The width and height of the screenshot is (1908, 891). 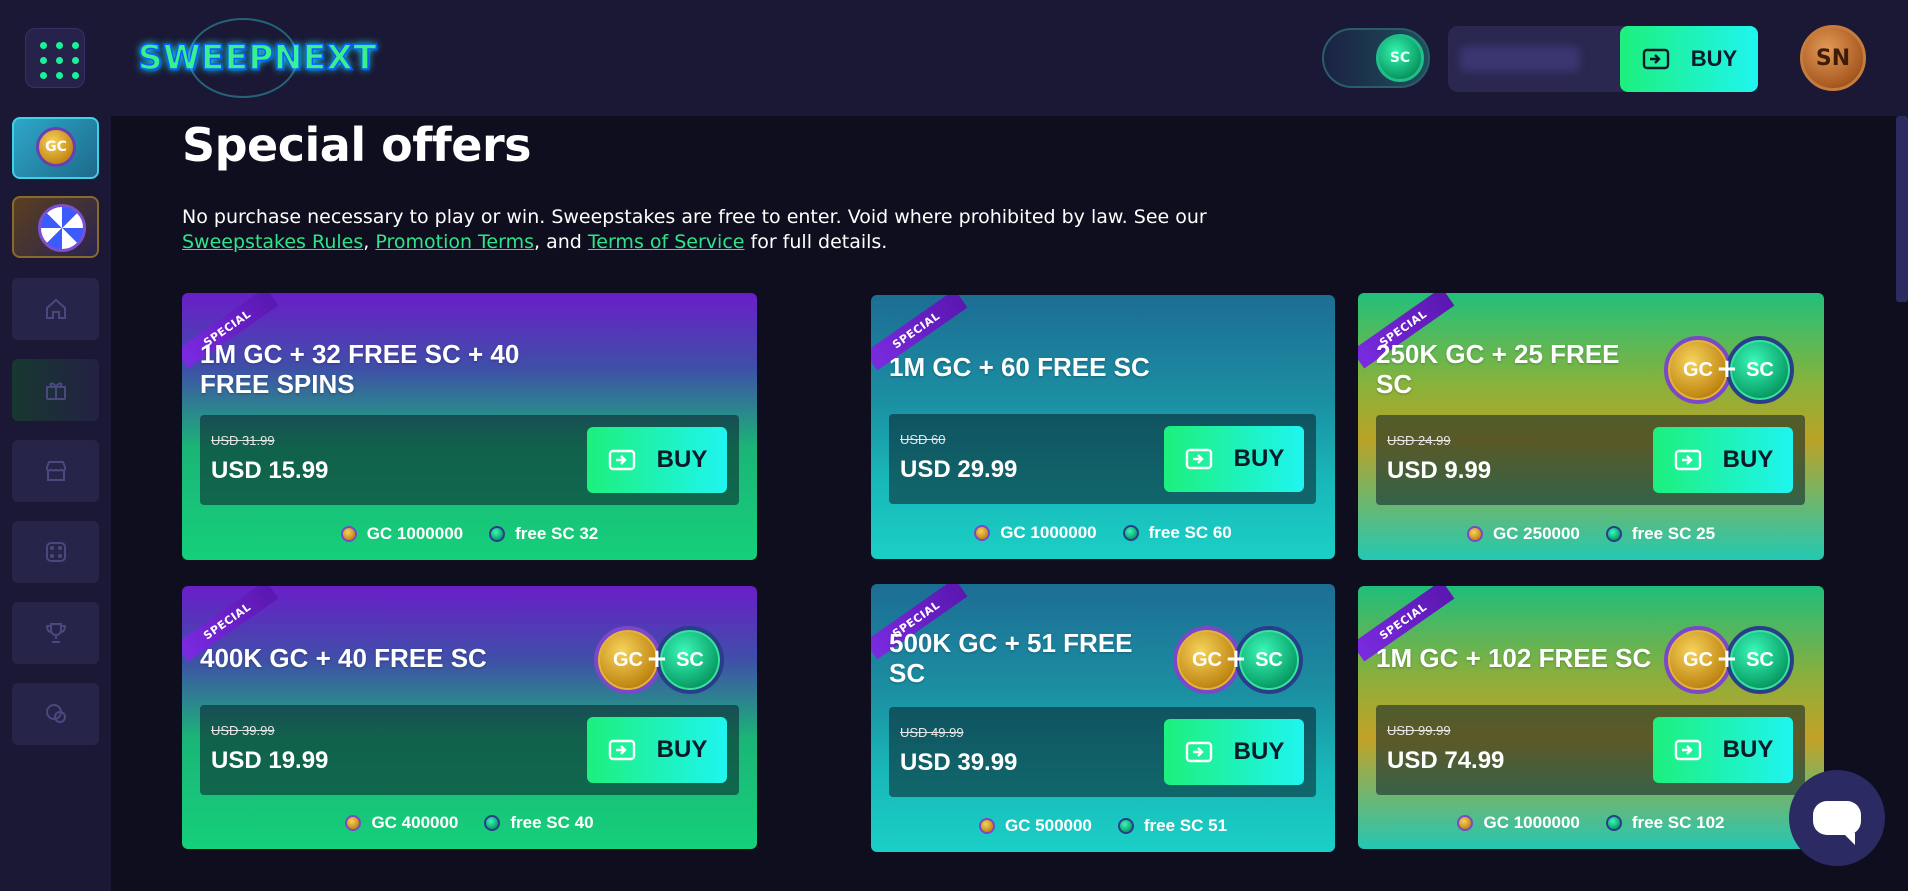 What do you see at coordinates (55, 58) in the screenshot?
I see `apps-menu-button` at bounding box center [55, 58].